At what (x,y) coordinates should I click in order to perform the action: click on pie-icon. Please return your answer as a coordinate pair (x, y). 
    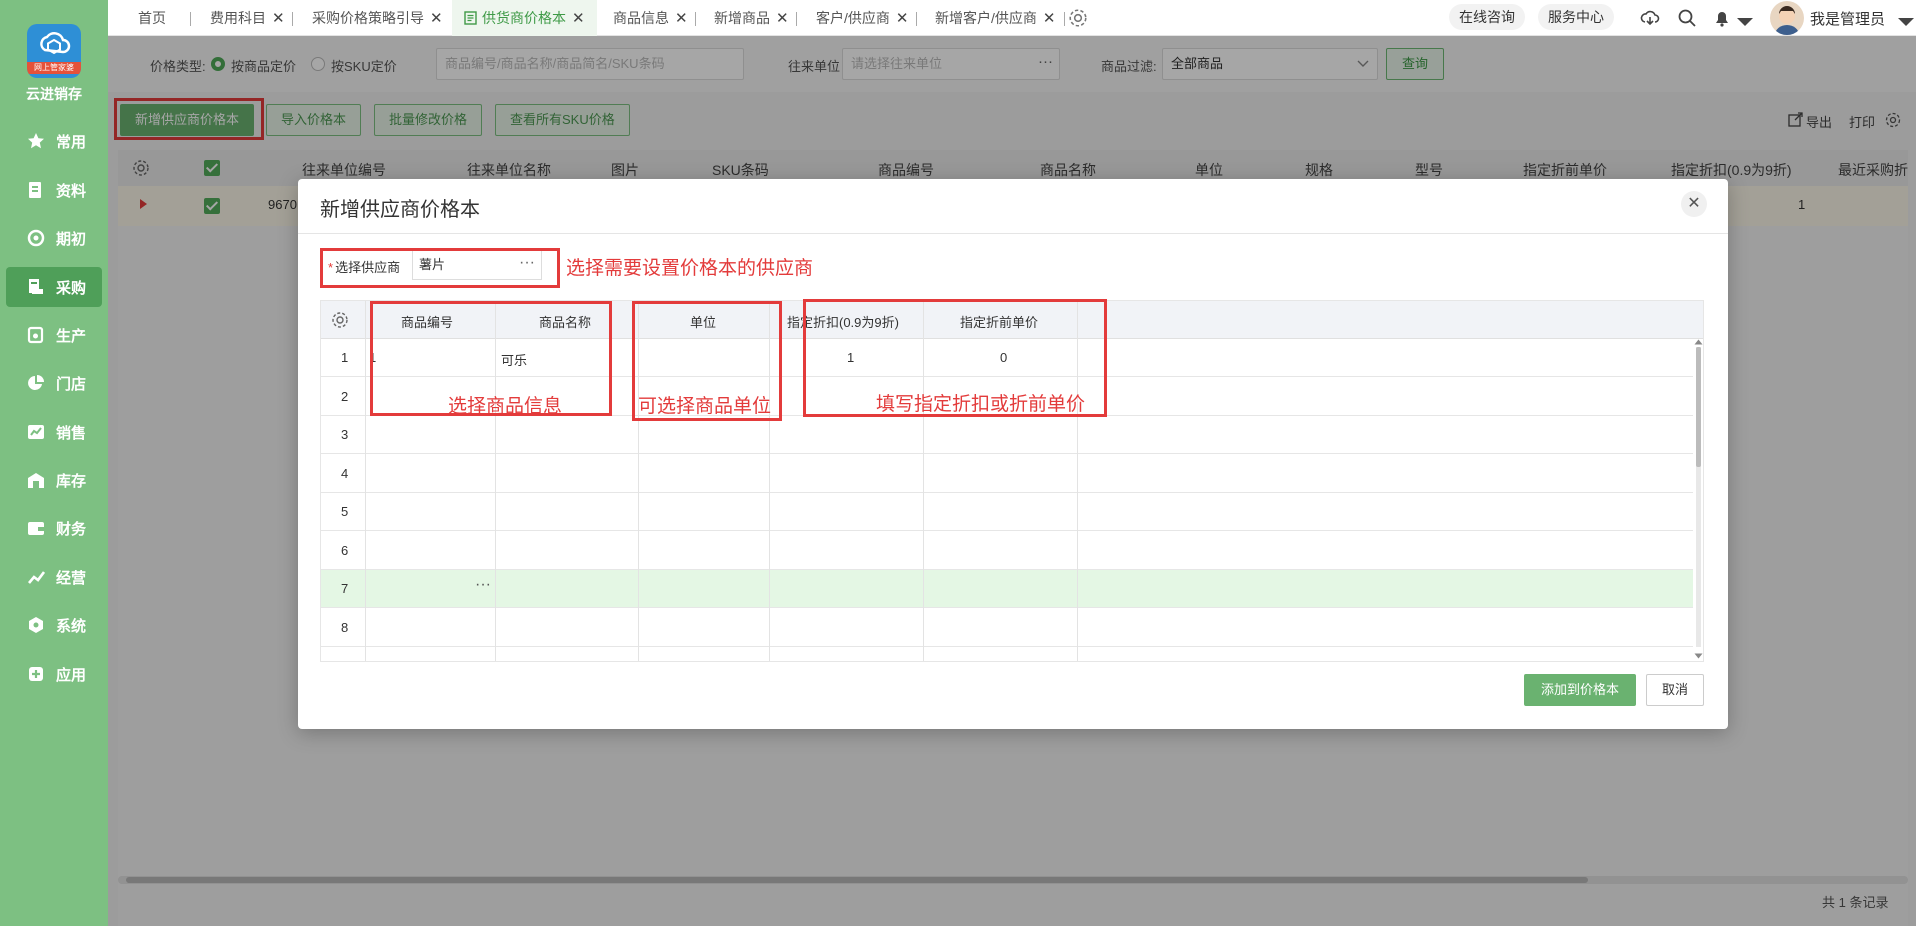
    Looking at the image, I should click on (36, 383).